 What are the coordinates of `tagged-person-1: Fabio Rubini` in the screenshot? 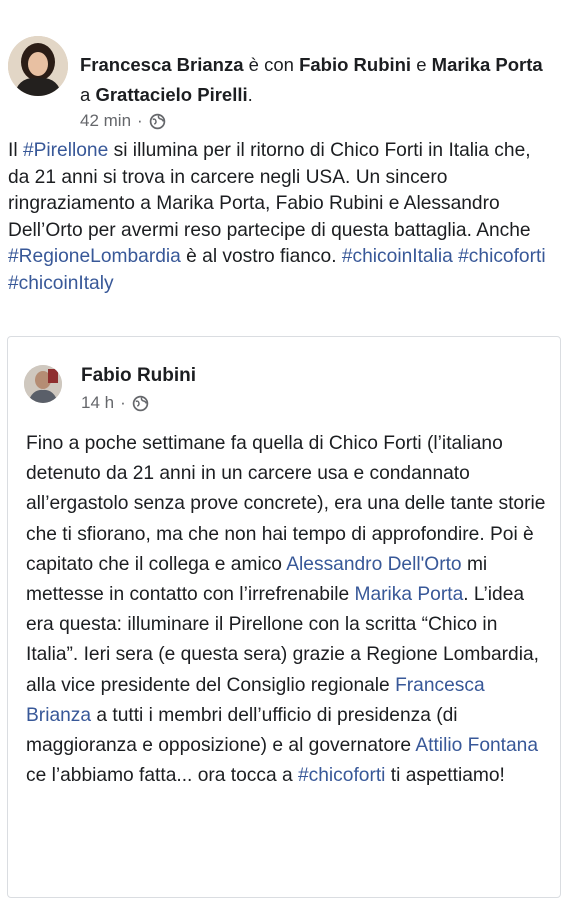 It's located at (355, 64).